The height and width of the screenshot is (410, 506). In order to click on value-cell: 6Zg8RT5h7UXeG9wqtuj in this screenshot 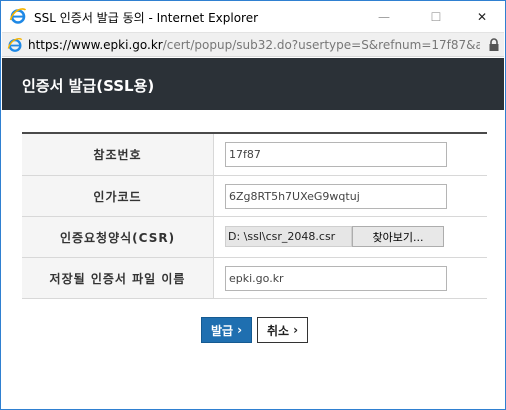, I will do `click(350, 196)`.